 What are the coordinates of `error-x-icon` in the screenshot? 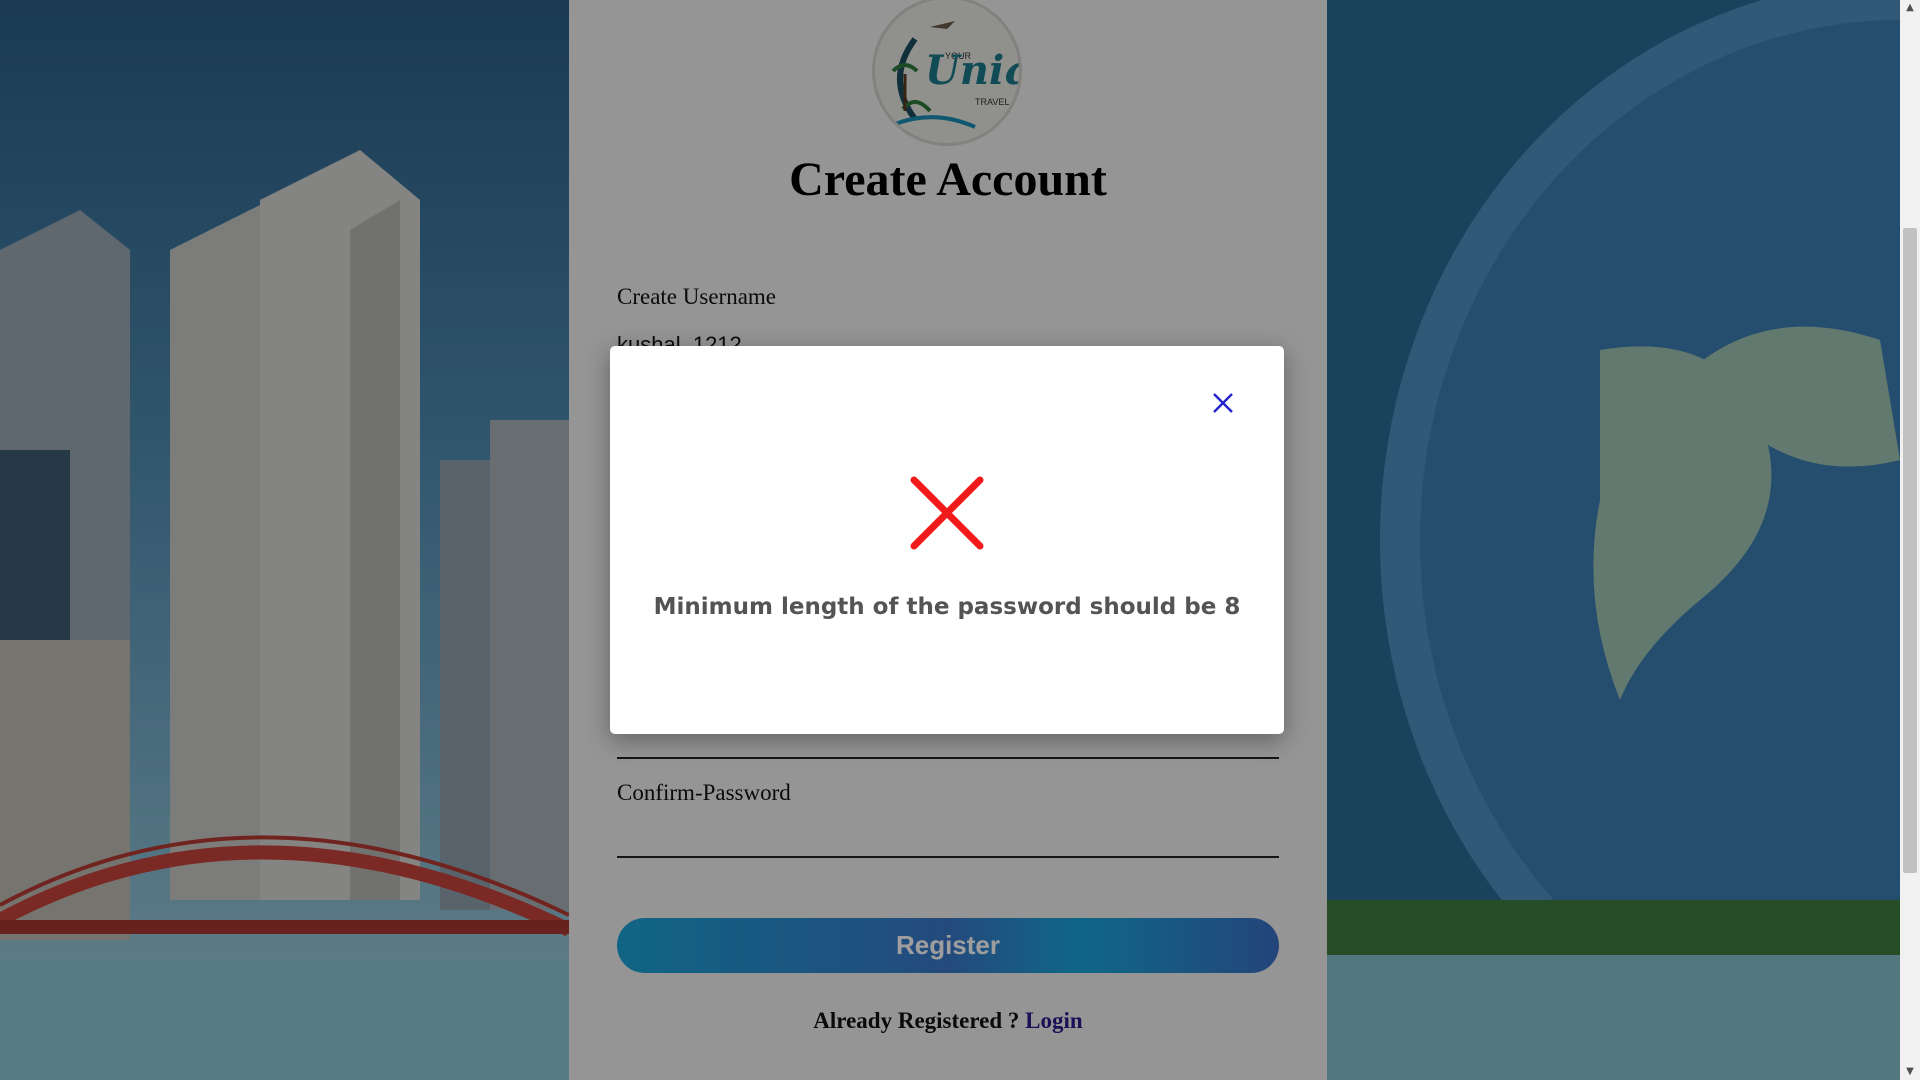 It's located at (947, 513).